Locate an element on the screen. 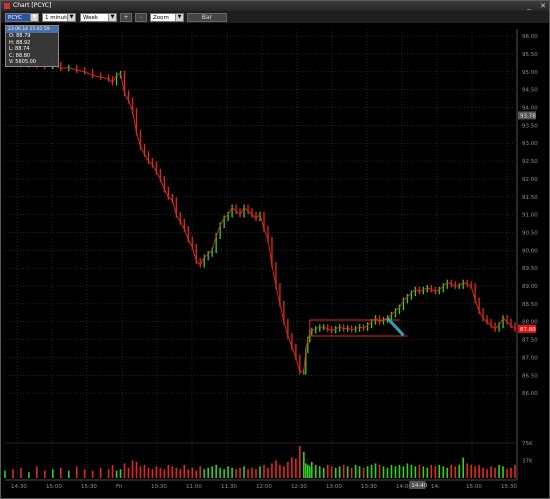 This screenshot has height=499, width=550. time-axis-label: 13:00 is located at coordinates (334, 487).